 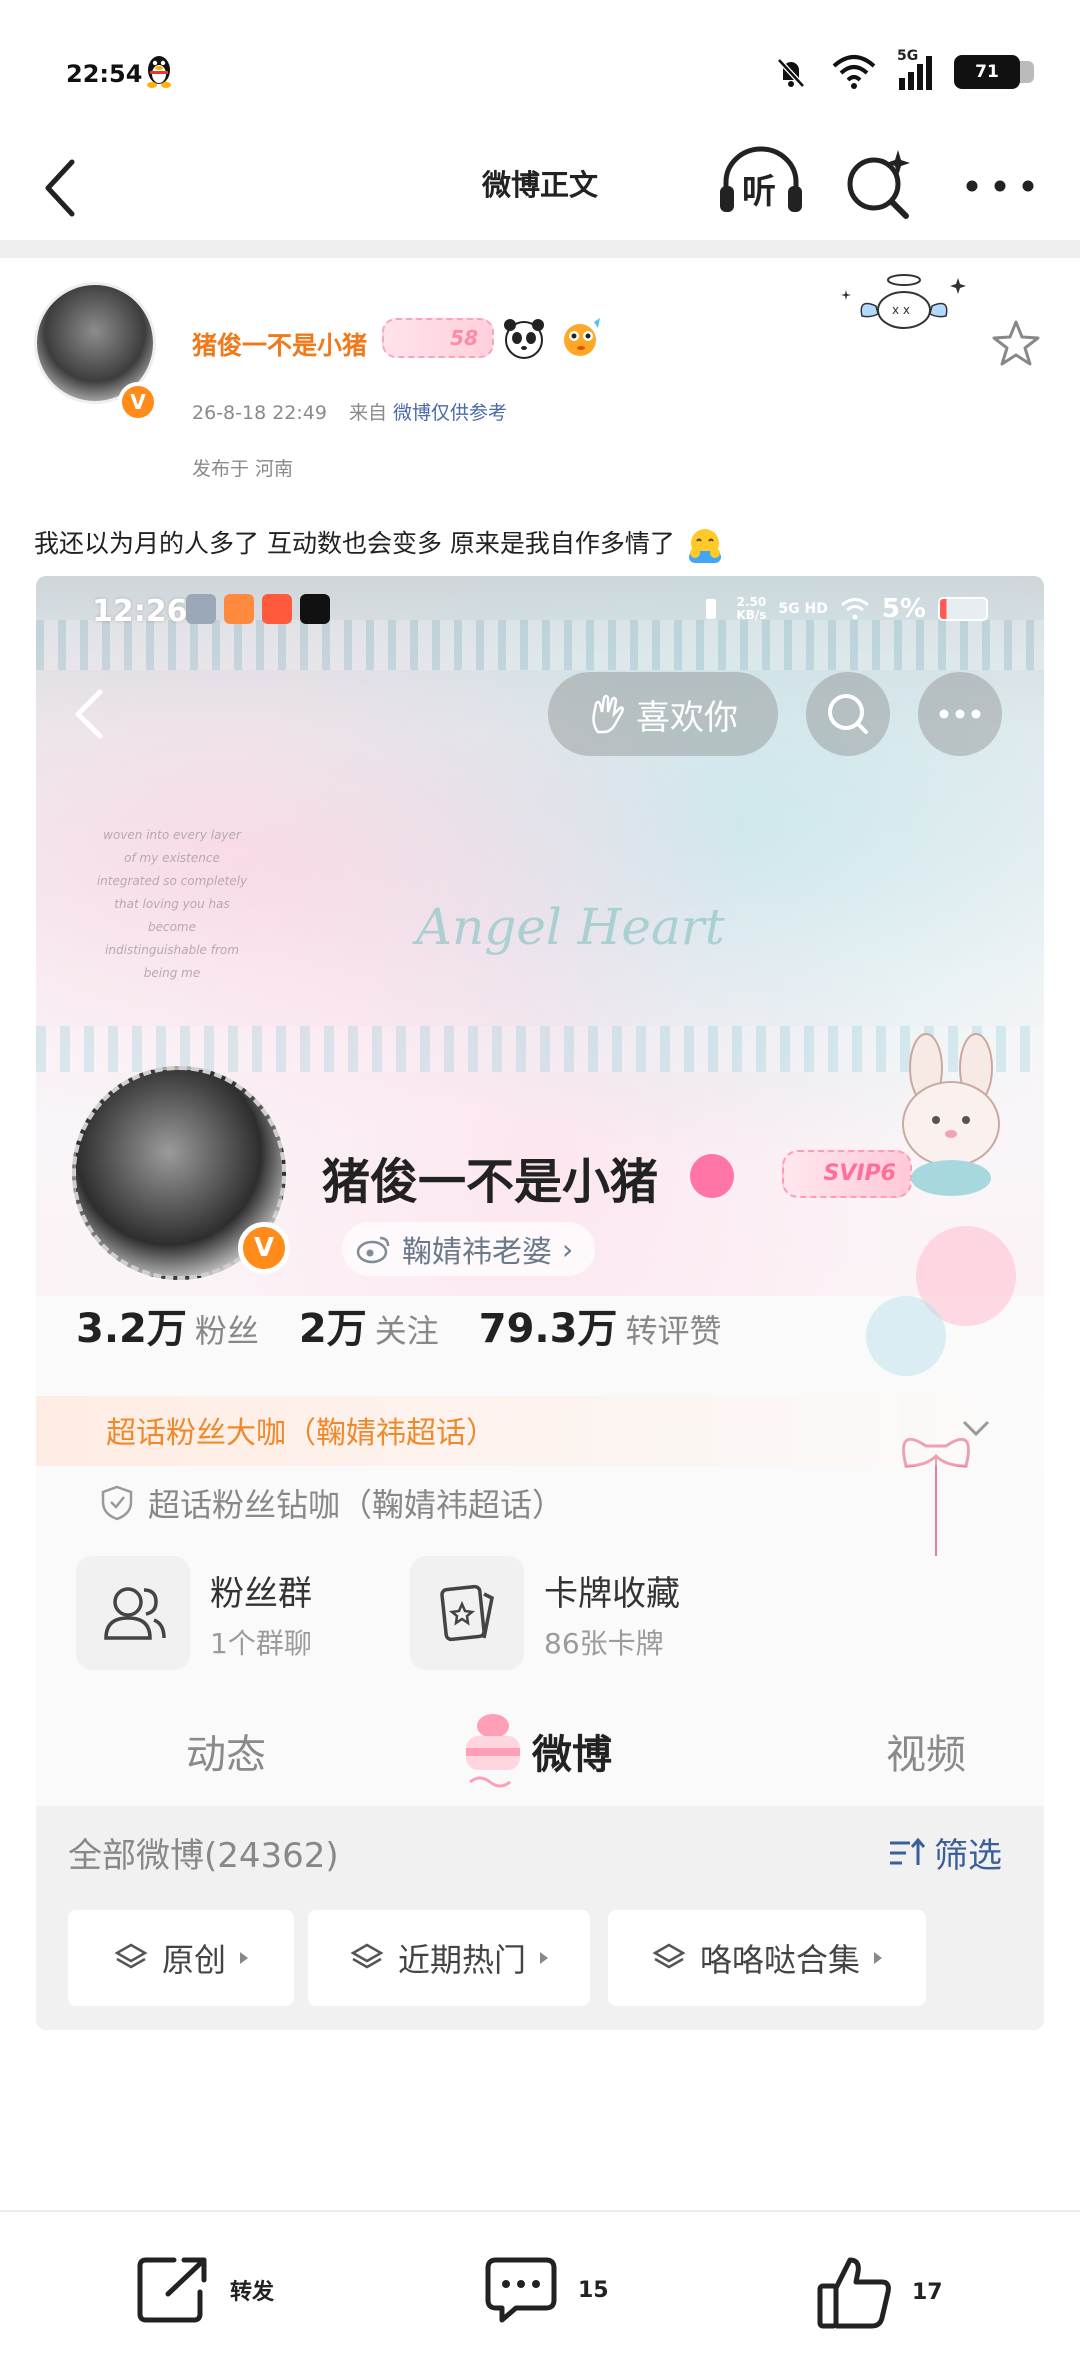 What do you see at coordinates (540, 65) in the screenshot?
I see `status-bar: 22:54 5G 71` at bounding box center [540, 65].